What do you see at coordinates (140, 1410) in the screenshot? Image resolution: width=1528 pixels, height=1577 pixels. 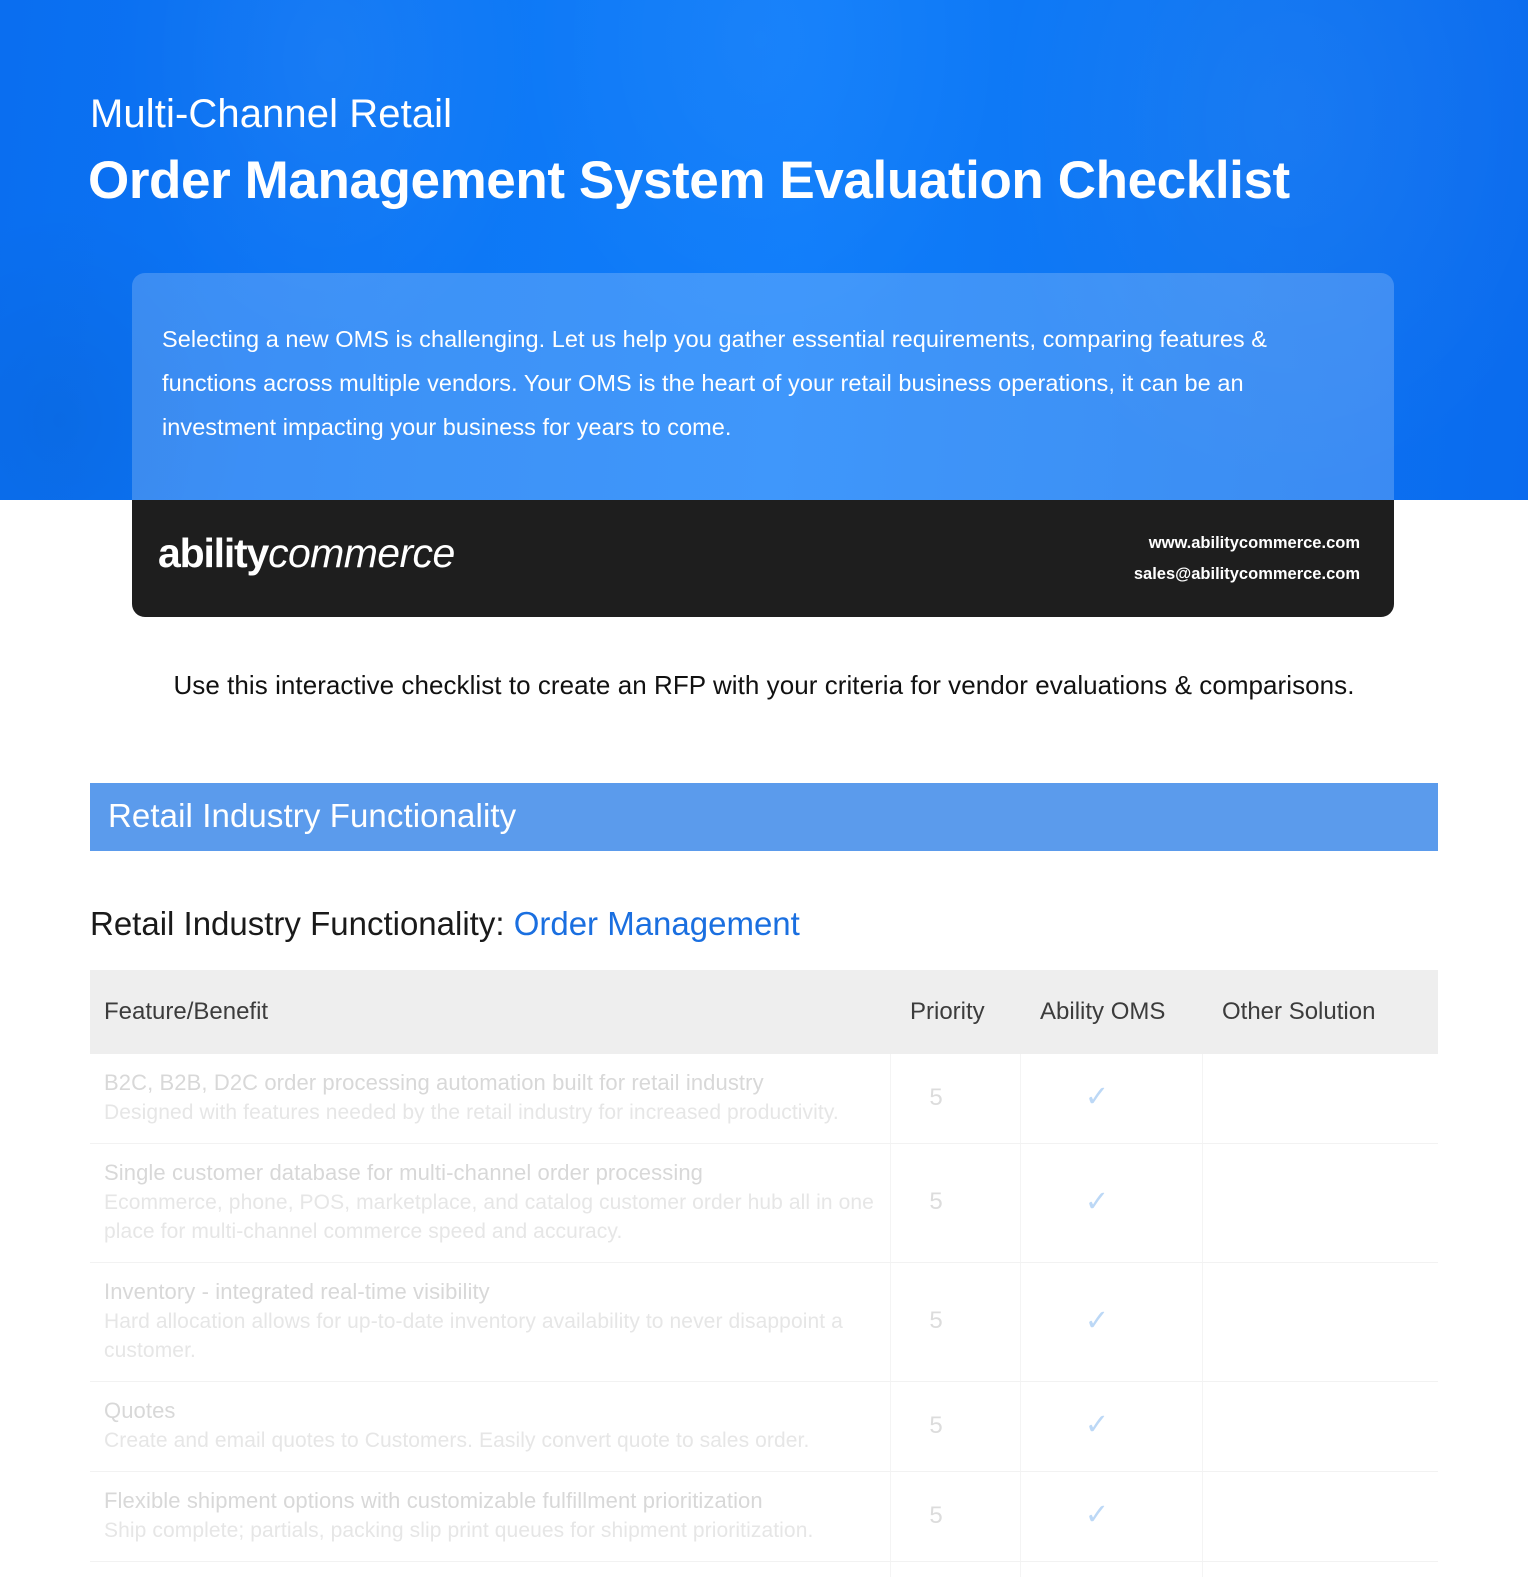 I see `feature-title: Quotes` at bounding box center [140, 1410].